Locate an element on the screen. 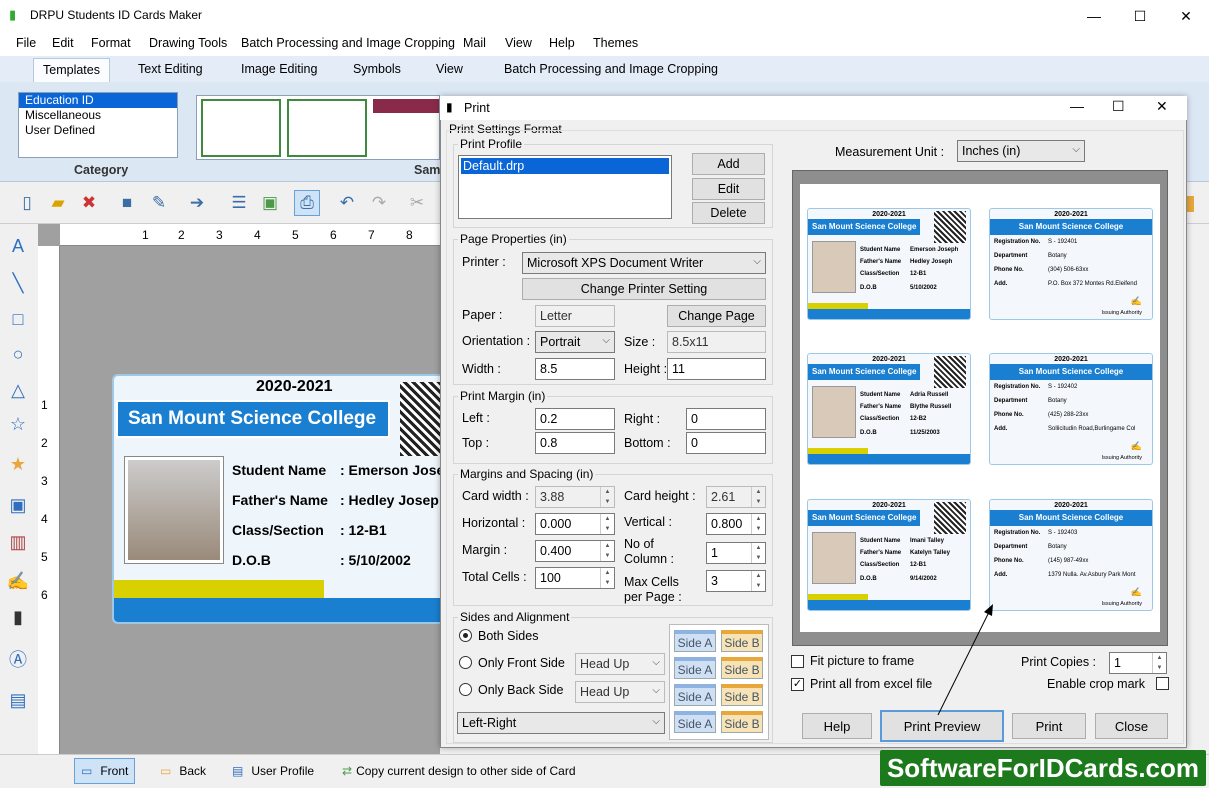 Image resolution: width=1209 pixels, height=788 pixels. edit-profile-button: Edit is located at coordinates (728, 189).